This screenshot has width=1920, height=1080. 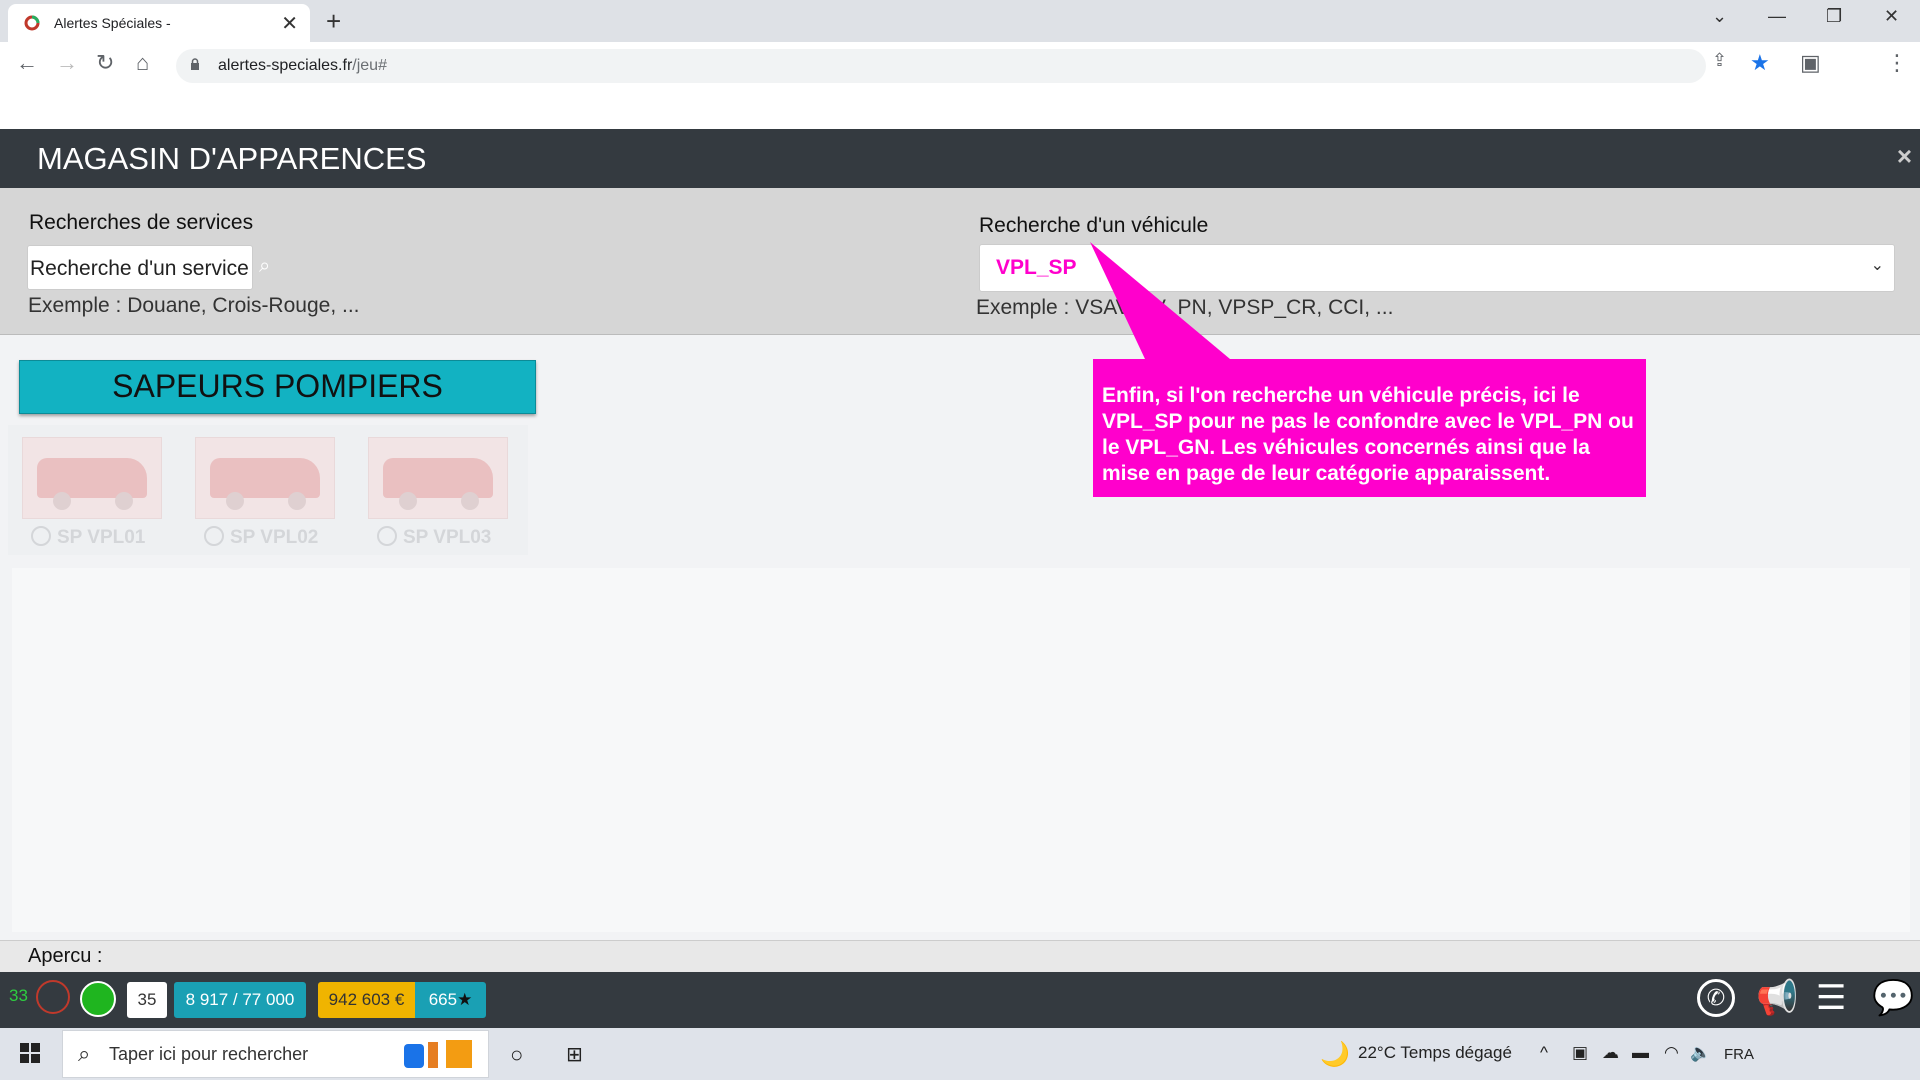 I want to click on side-panel-icon: ▣, so click(x=1810, y=63).